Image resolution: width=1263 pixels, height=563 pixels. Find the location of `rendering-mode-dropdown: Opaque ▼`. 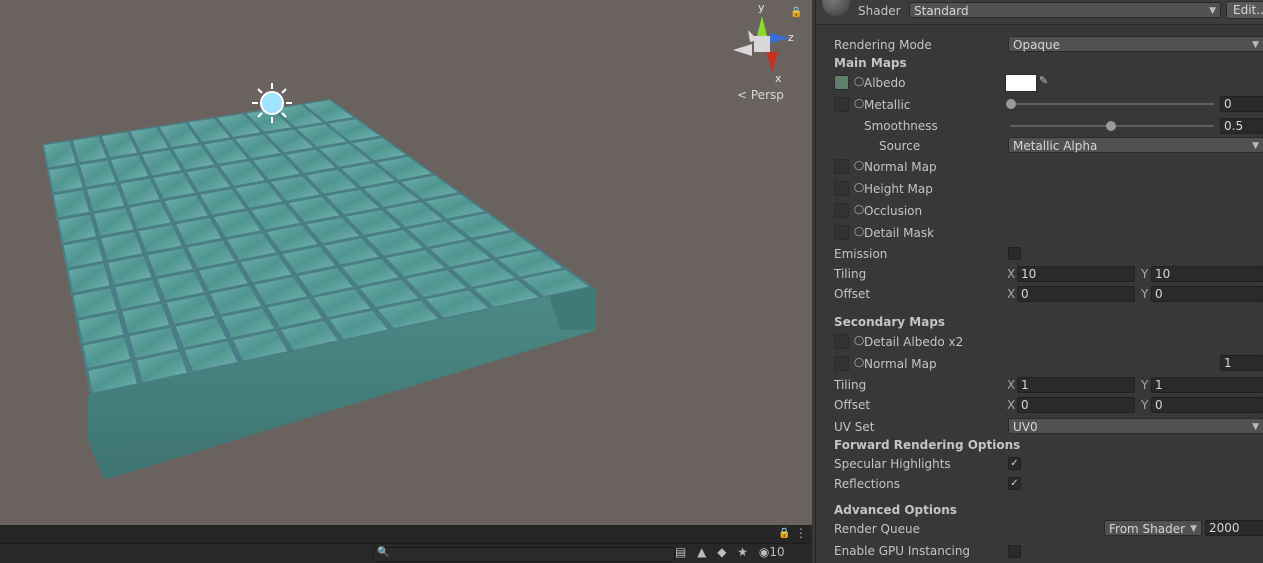

rendering-mode-dropdown: Opaque ▼ is located at coordinates (1135, 44).